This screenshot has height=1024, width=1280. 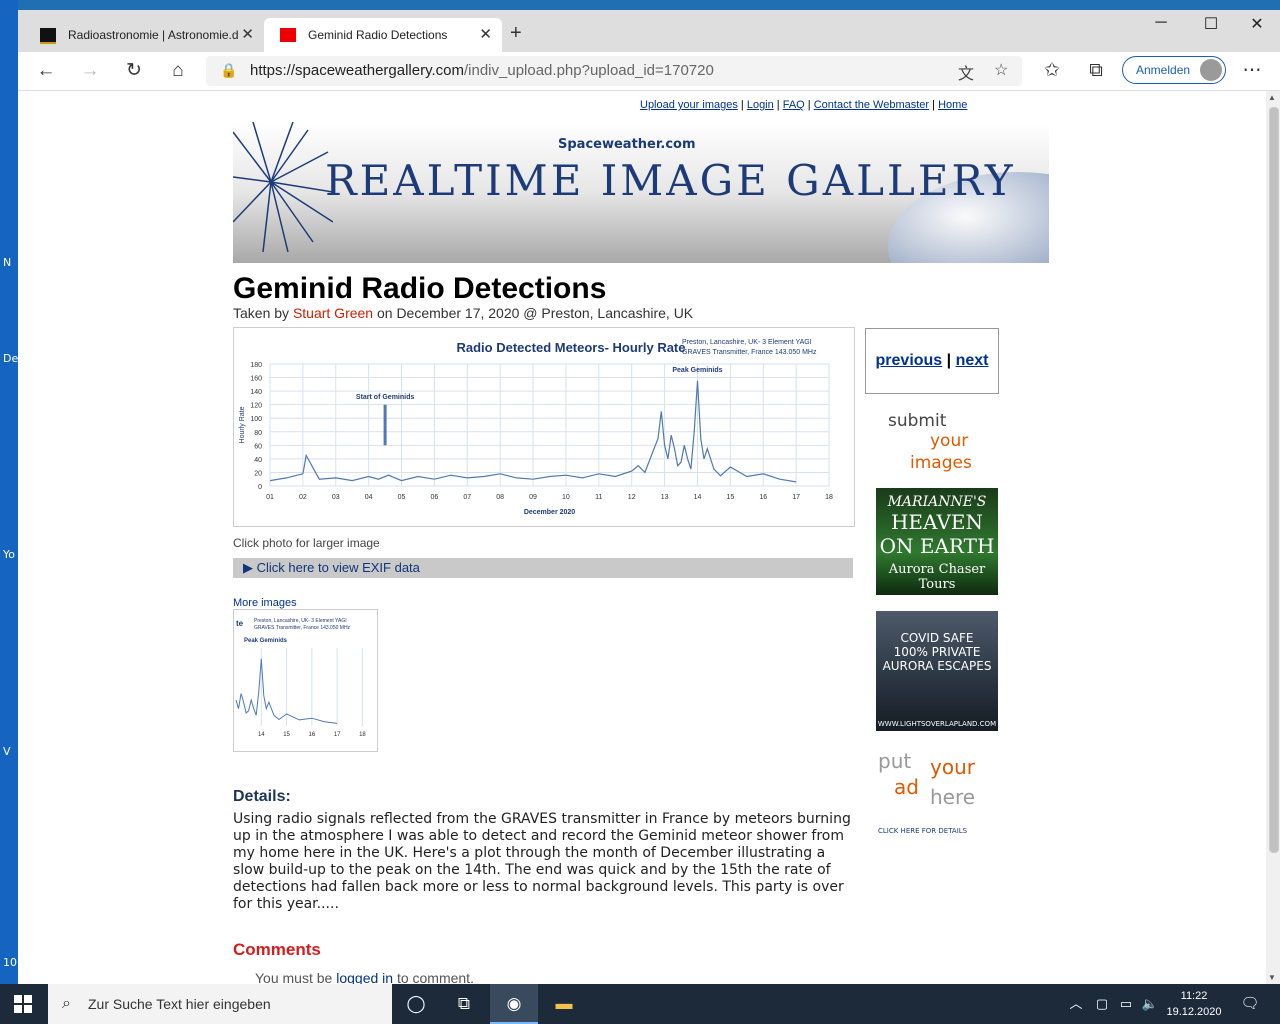 I want to click on lock-icon: 🔒, so click(x=229, y=70).